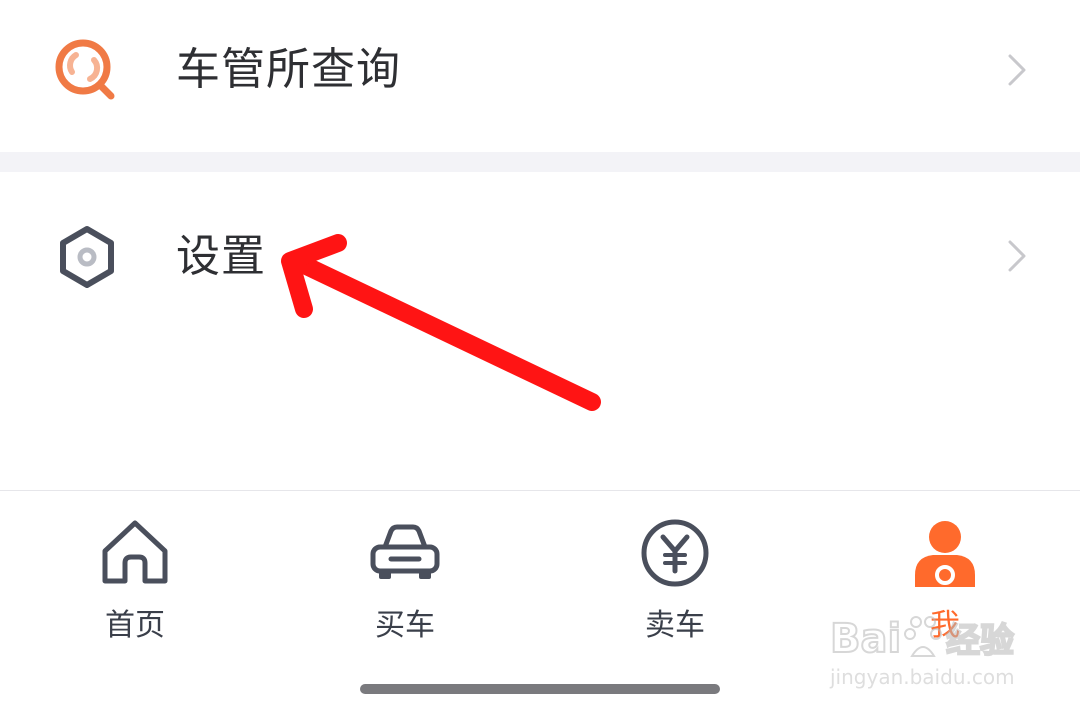  Describe the element at coordinates (405, 625) in the screenshot. I see `tab-label: 买车` at that location.